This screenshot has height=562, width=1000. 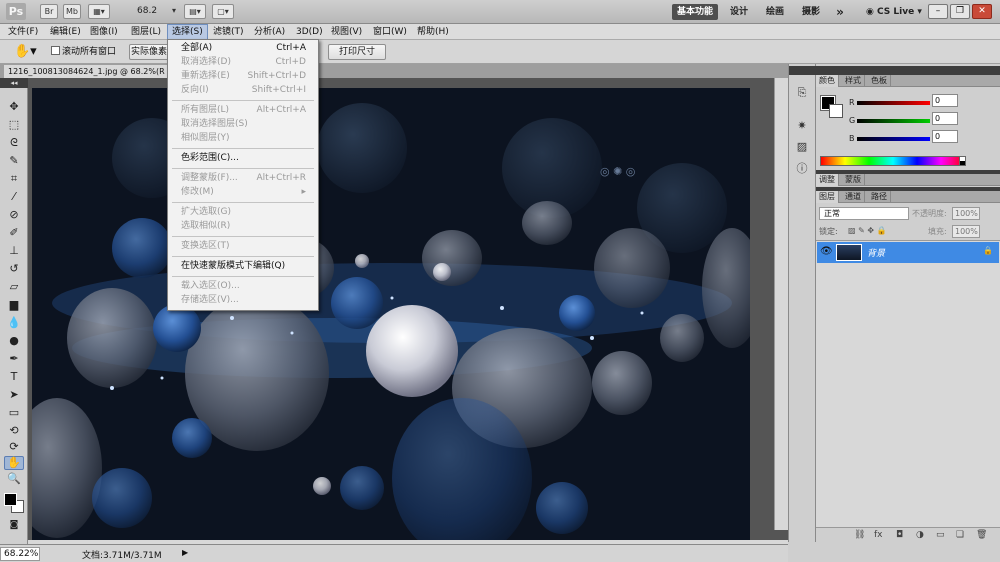 I want to click on restore-button: ❐, so click(x=960, y=11).